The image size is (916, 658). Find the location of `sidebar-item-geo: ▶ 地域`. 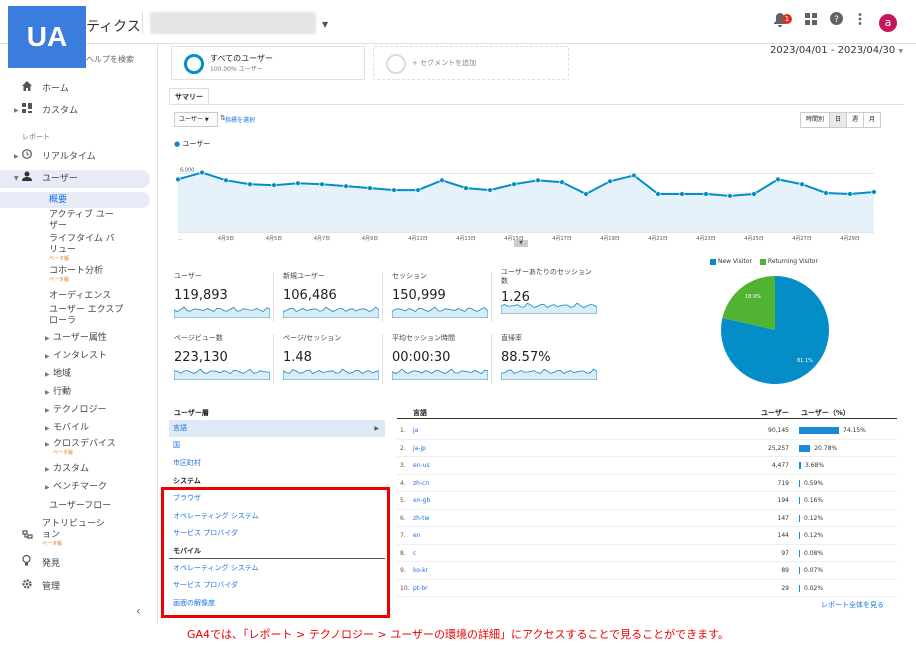

sidebar-item-geo: ▶ 地域 is located at coordinates (58, 374).